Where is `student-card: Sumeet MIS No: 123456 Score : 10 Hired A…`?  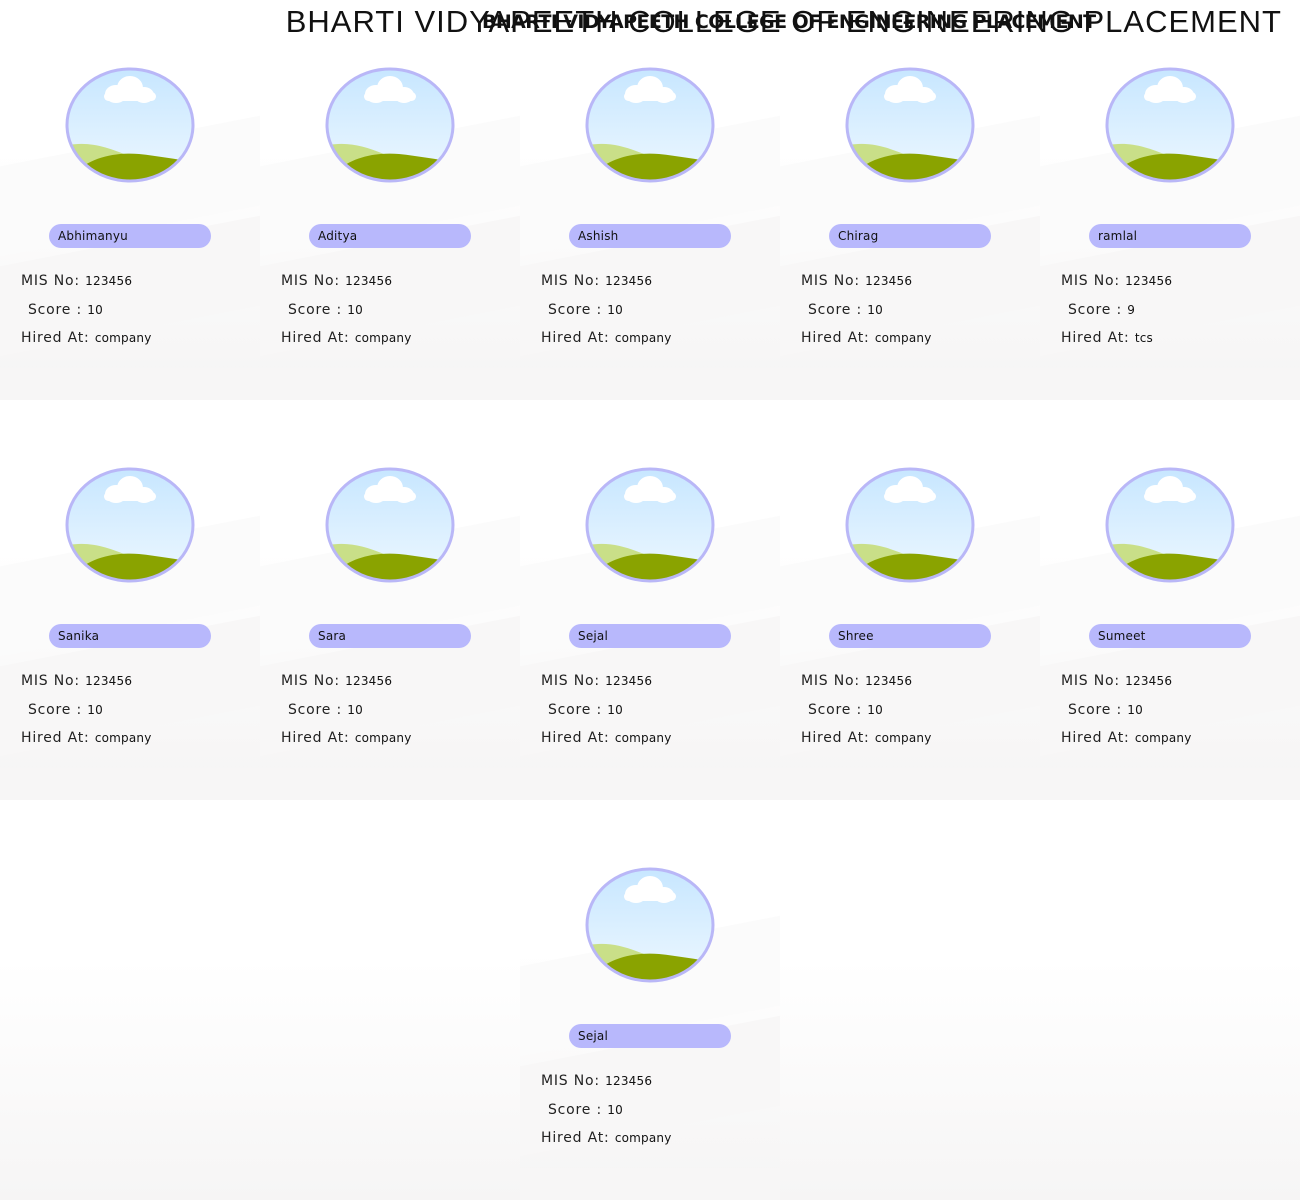
student-card: Sumeet MIS No: 123456 Score : 10 Hired A… is located at coordinates (1170, 600).